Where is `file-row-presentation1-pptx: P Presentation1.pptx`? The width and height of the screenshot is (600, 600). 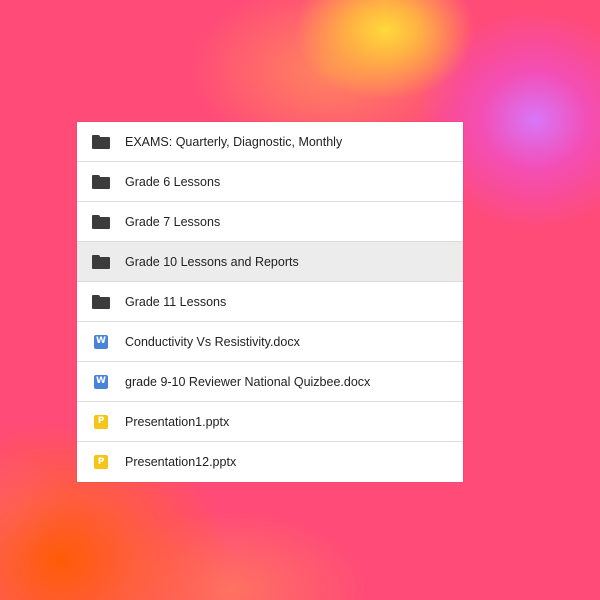 file-row-presentation1-pptx: P Presentation1.pptx is located at coordinates (270, 422).